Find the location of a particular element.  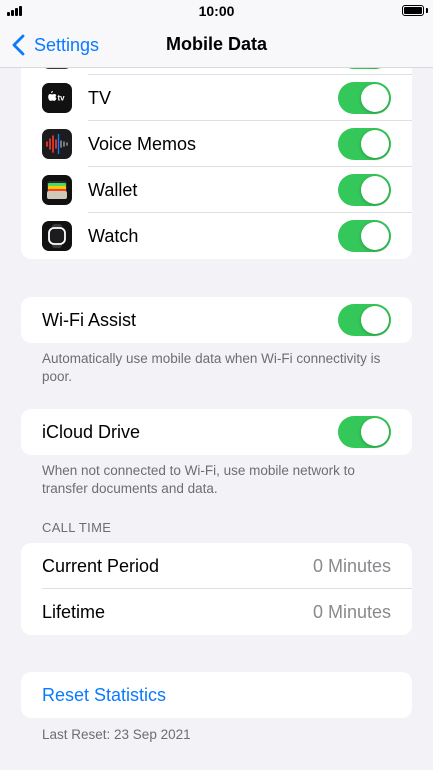

app-icon is located at coordinates (57, 68).